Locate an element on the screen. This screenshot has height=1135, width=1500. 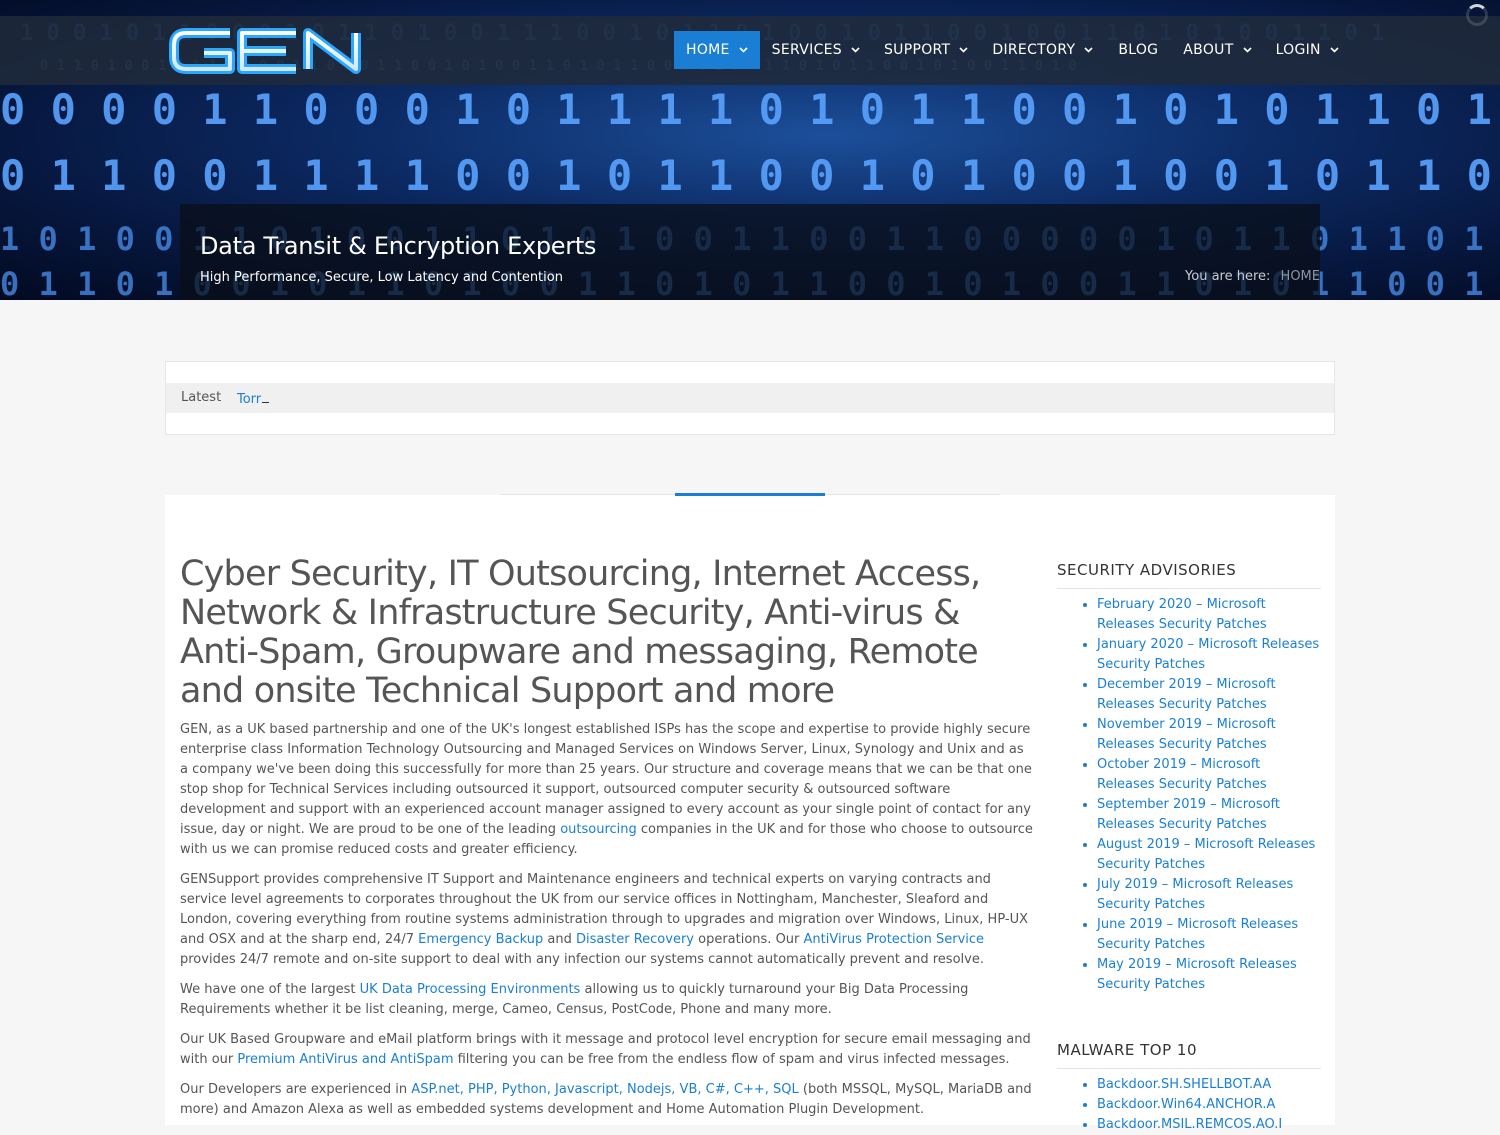
breadcrumb: You are here: HOME is located at coordinates (1252, 276).